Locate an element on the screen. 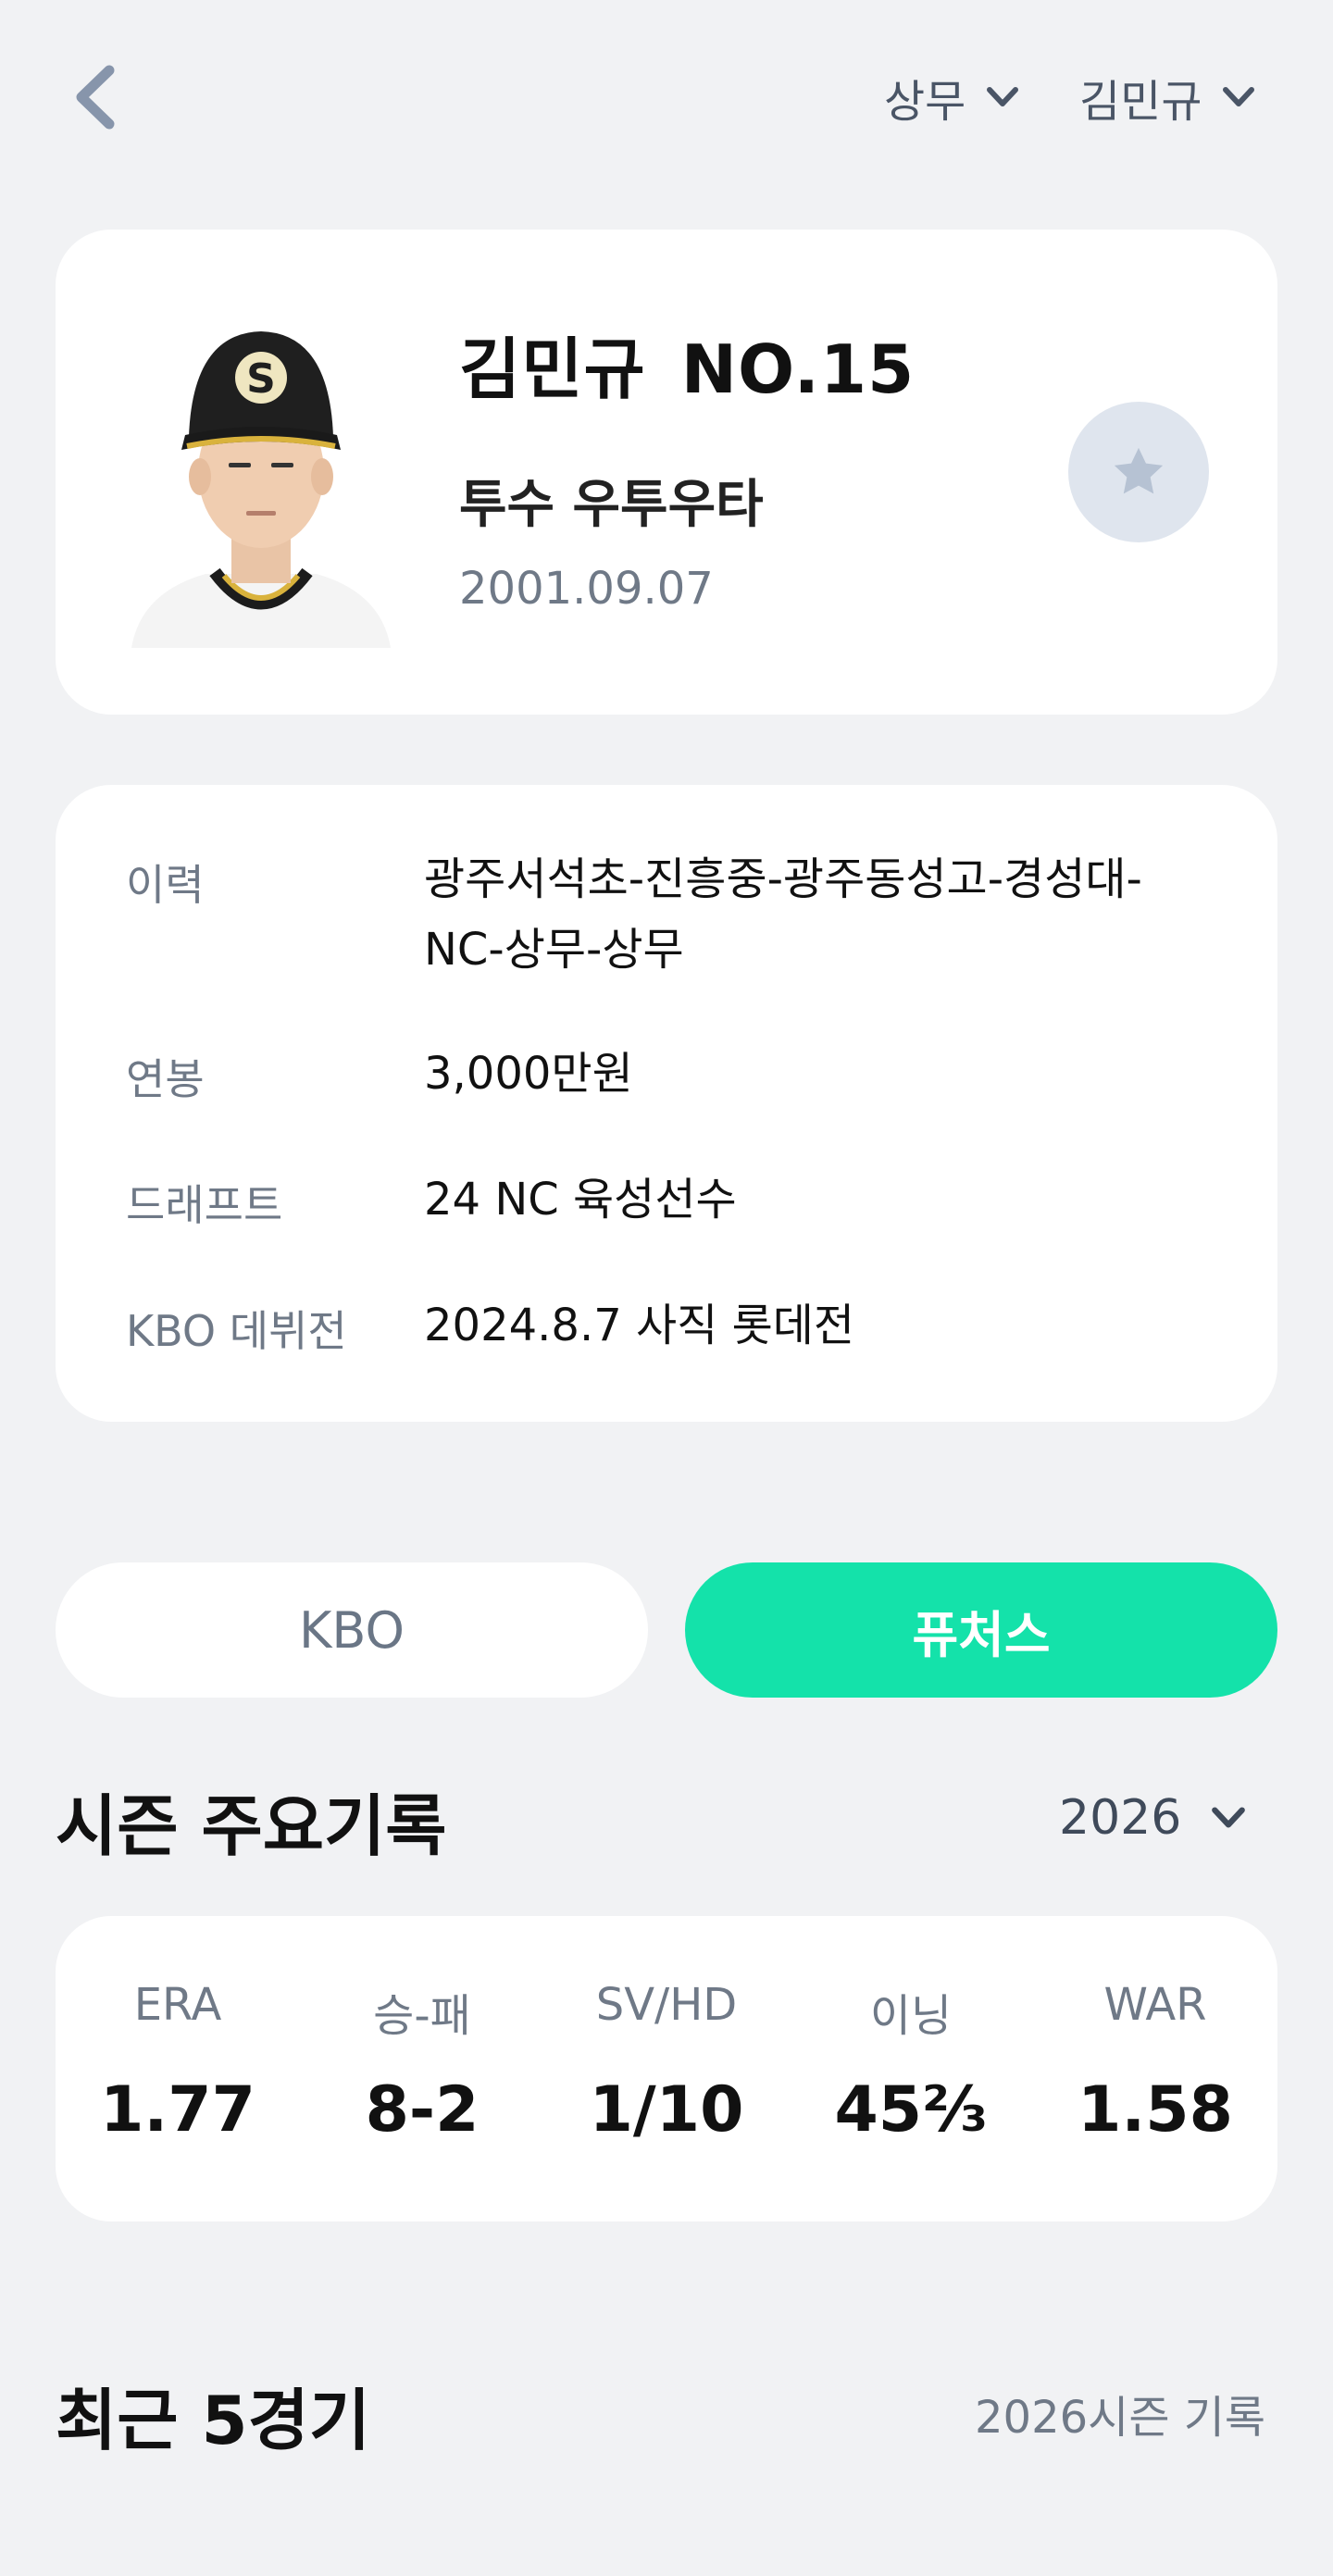 The image size is (1333, 2576). favorite-button is located at coordinates (1138, 472).